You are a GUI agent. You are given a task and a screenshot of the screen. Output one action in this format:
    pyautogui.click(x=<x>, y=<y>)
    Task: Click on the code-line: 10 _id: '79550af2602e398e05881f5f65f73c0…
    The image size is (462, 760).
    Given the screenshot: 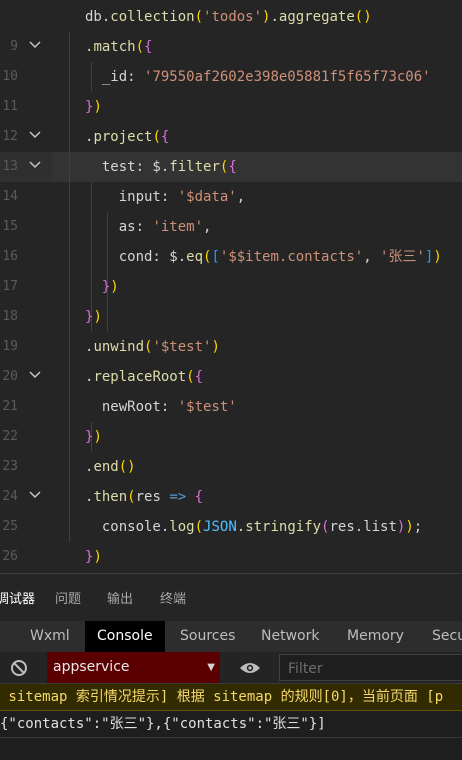 What is the action you would take?
    pyautogui.click(x=231, y=77)
    